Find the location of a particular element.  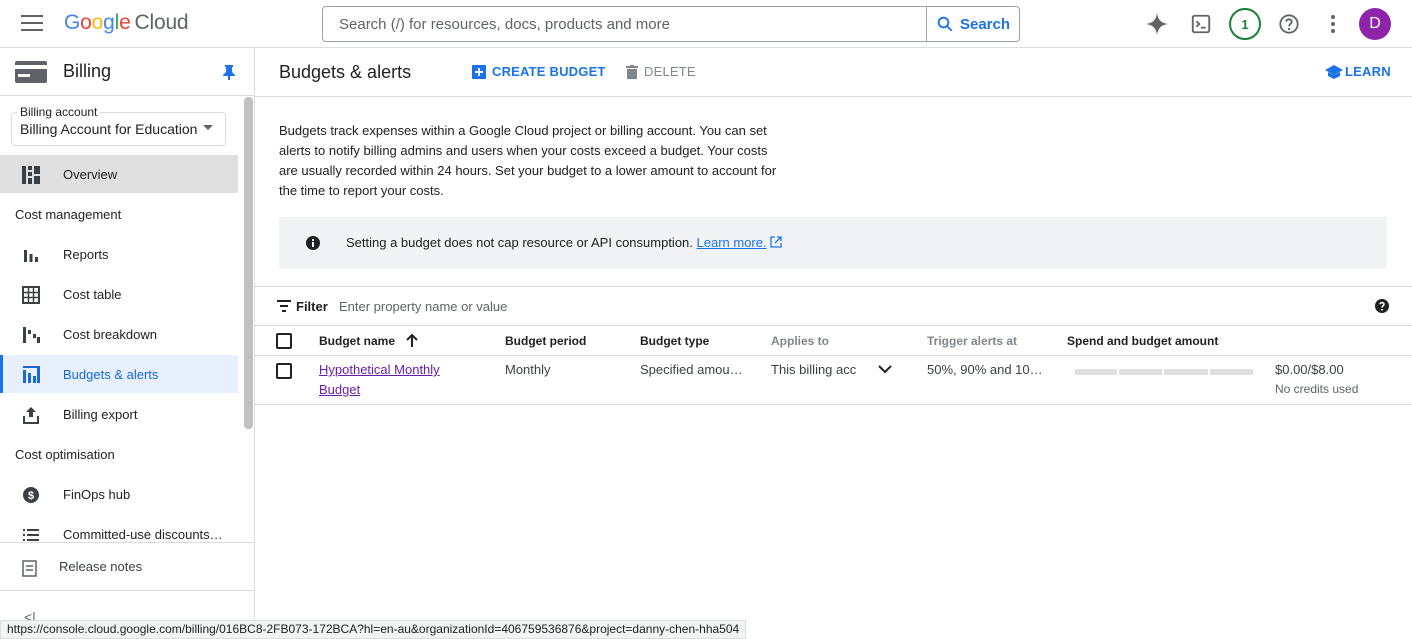

sidebar-item-label: Reports is located at coordinates (86, 254).